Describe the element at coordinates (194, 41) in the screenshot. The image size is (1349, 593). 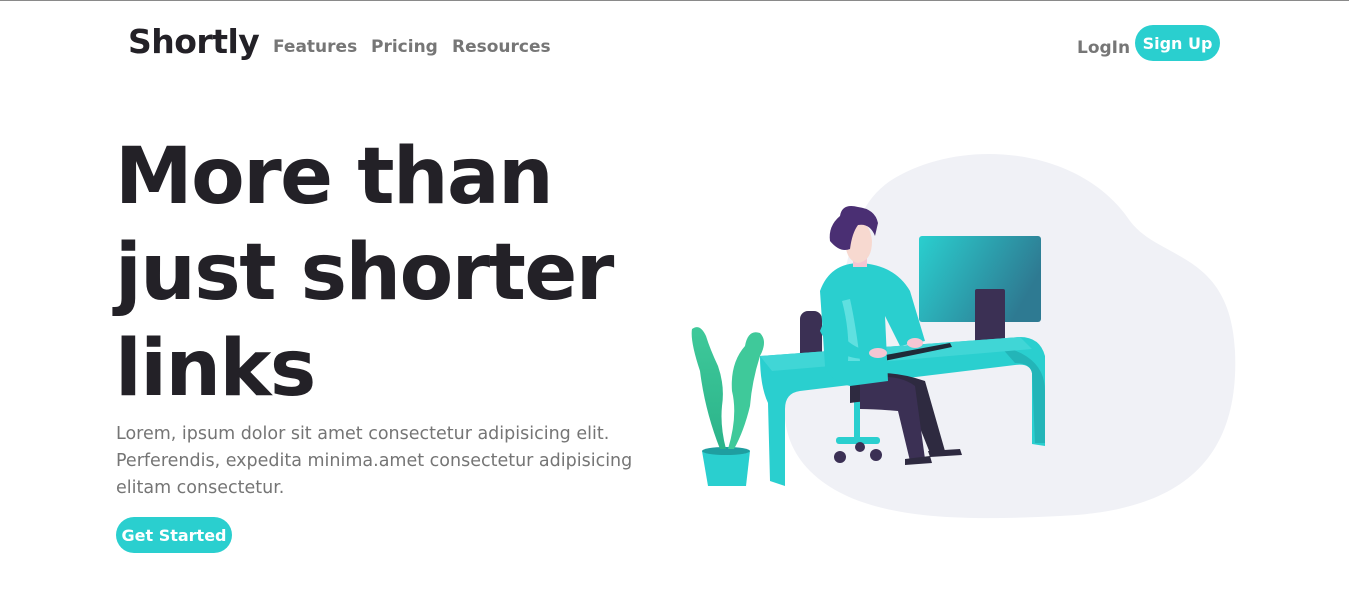
I see `brand-logo: Shortly` at that location.